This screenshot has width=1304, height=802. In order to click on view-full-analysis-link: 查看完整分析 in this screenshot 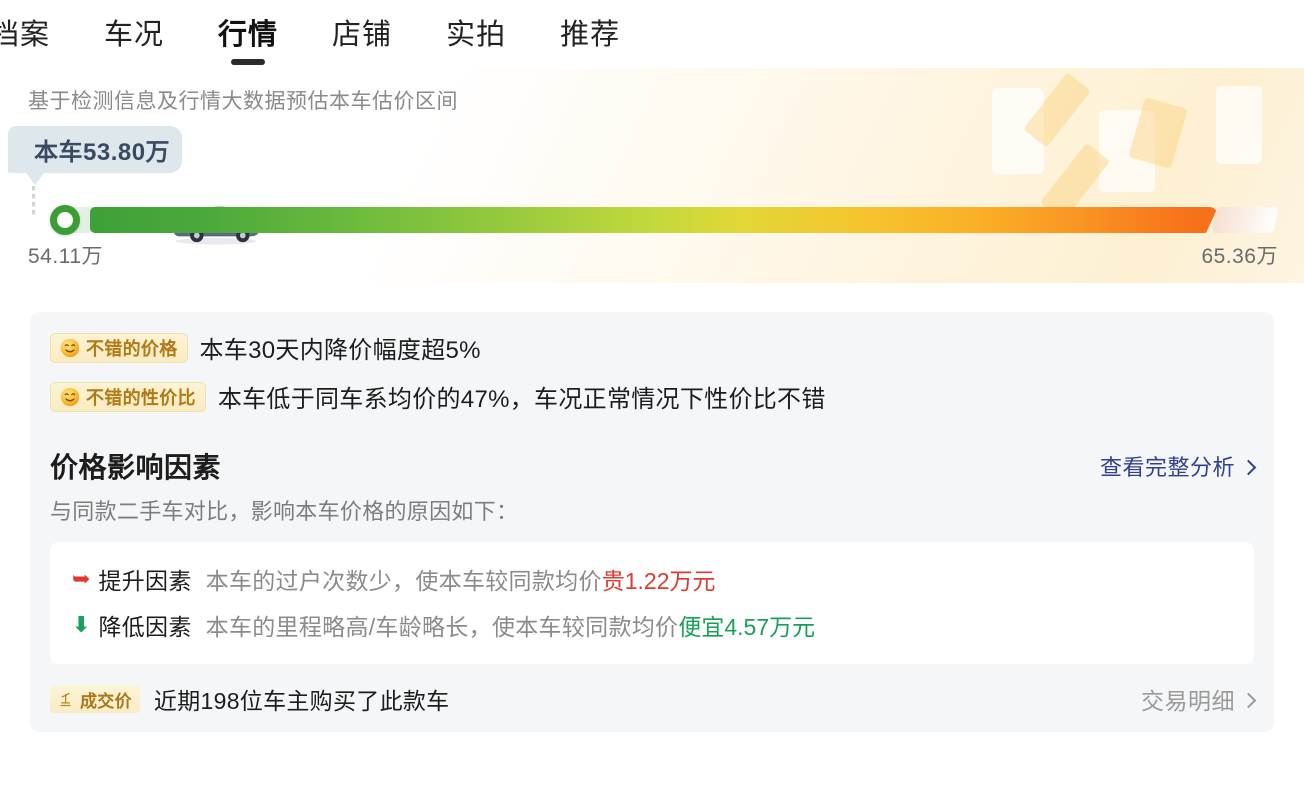, I will do `click(1178, 466)`.